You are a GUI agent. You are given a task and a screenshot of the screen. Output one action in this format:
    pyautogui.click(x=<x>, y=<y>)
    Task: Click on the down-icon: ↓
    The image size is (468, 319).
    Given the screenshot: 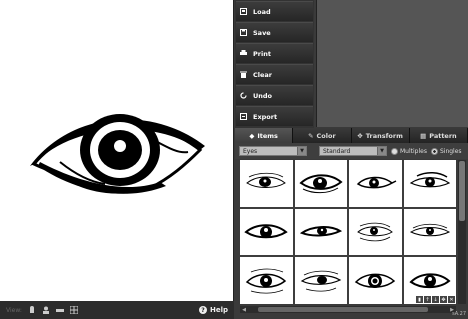 What is the action you would take?
    pyautogui.click(x=435, y=299)
    